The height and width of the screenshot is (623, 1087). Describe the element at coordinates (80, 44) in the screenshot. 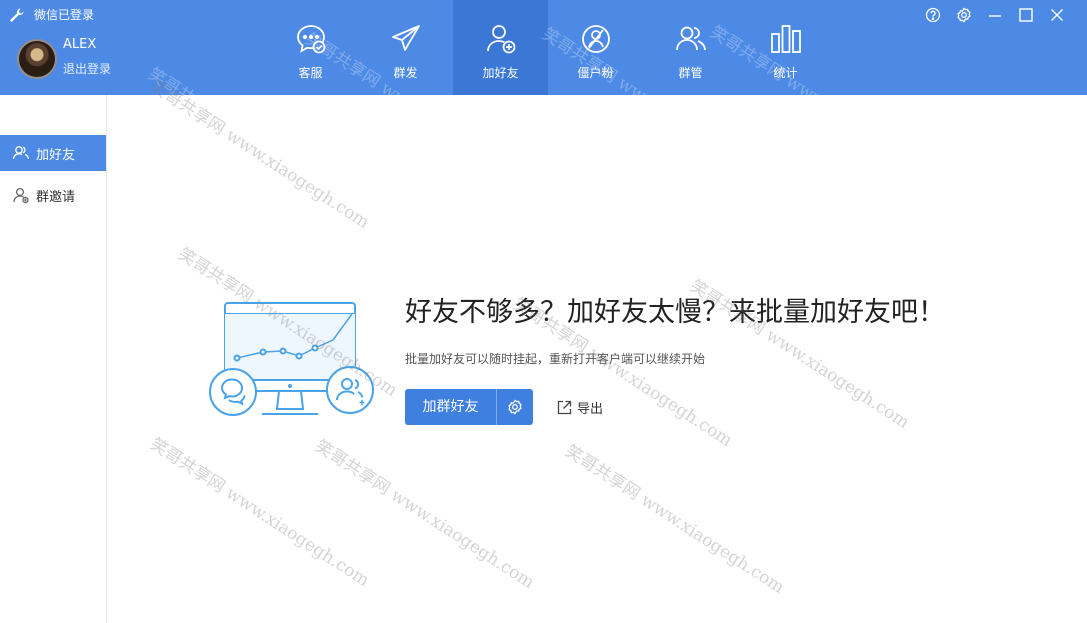

I see `username: ALEX` at that location.